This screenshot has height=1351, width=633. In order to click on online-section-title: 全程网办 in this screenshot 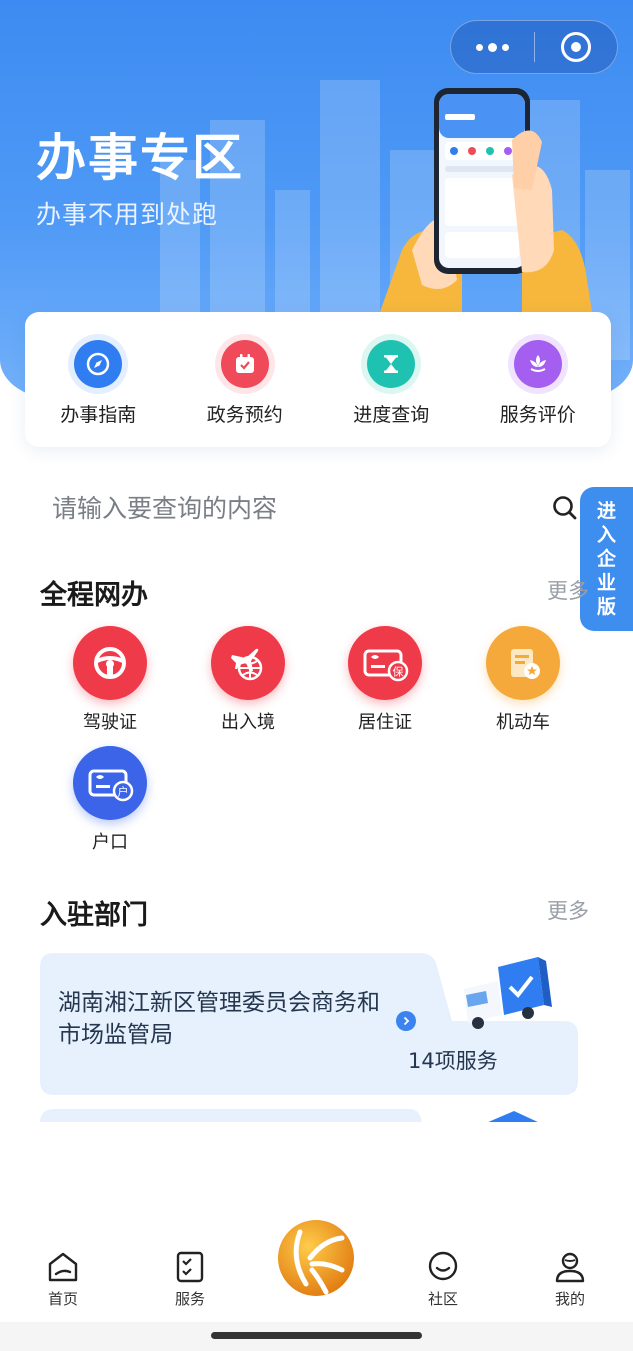, I will do `click(94, 595)`.